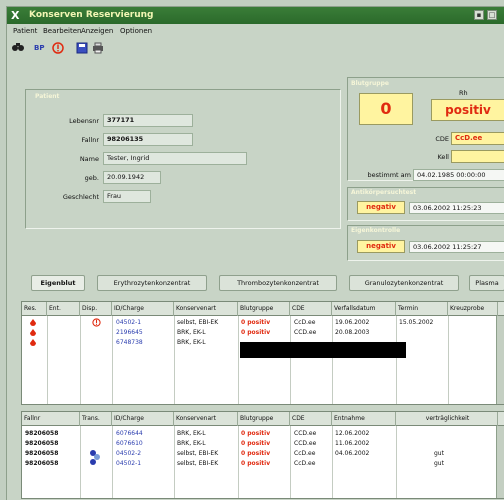  Describe the element at coordinates (33, 332) in the screenshot. I see `blood-drop-icon` at that location.